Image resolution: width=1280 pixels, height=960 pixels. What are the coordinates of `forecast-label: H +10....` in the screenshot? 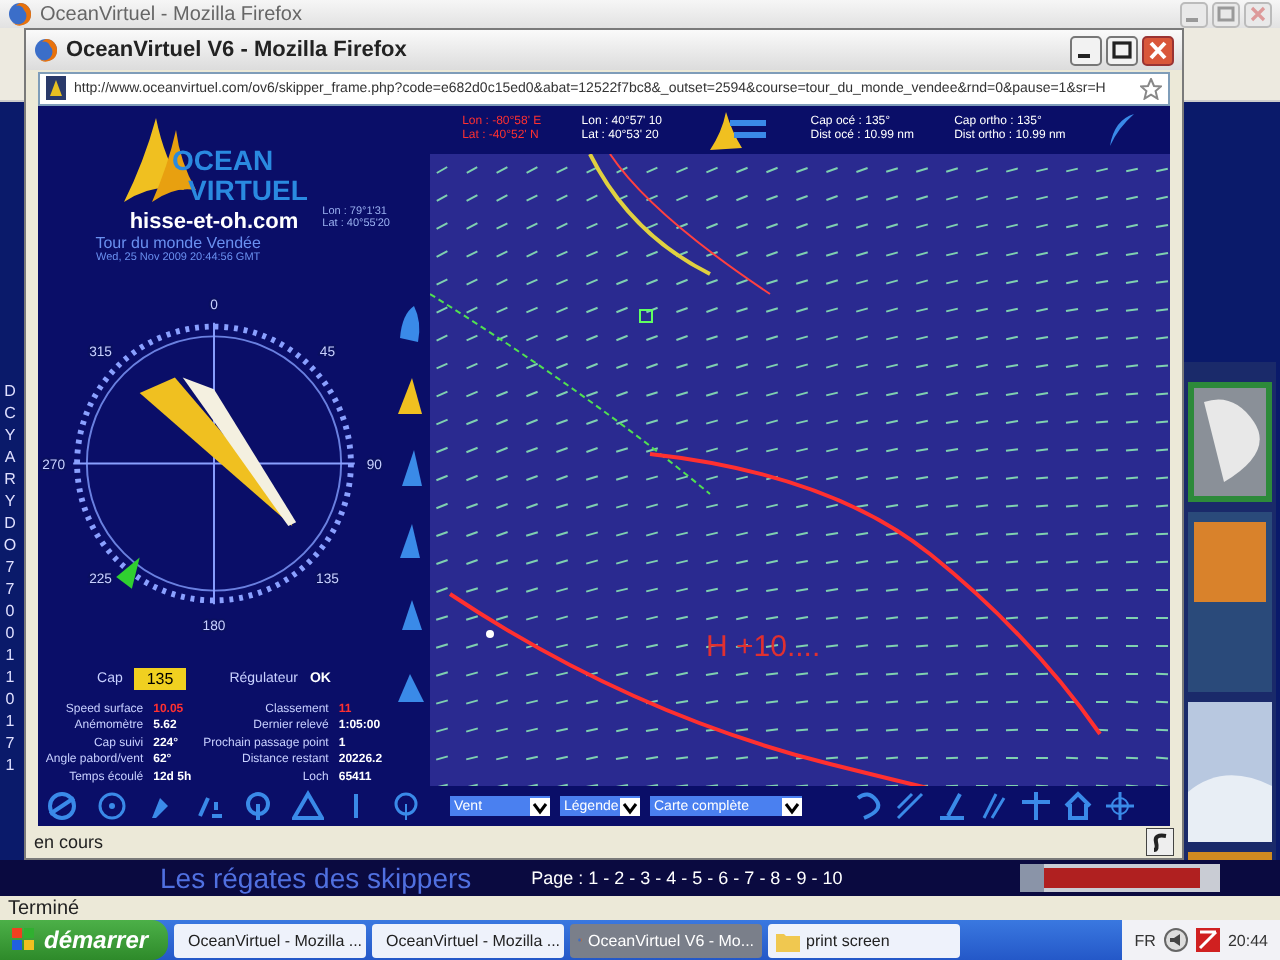 It's located at (763, 647).